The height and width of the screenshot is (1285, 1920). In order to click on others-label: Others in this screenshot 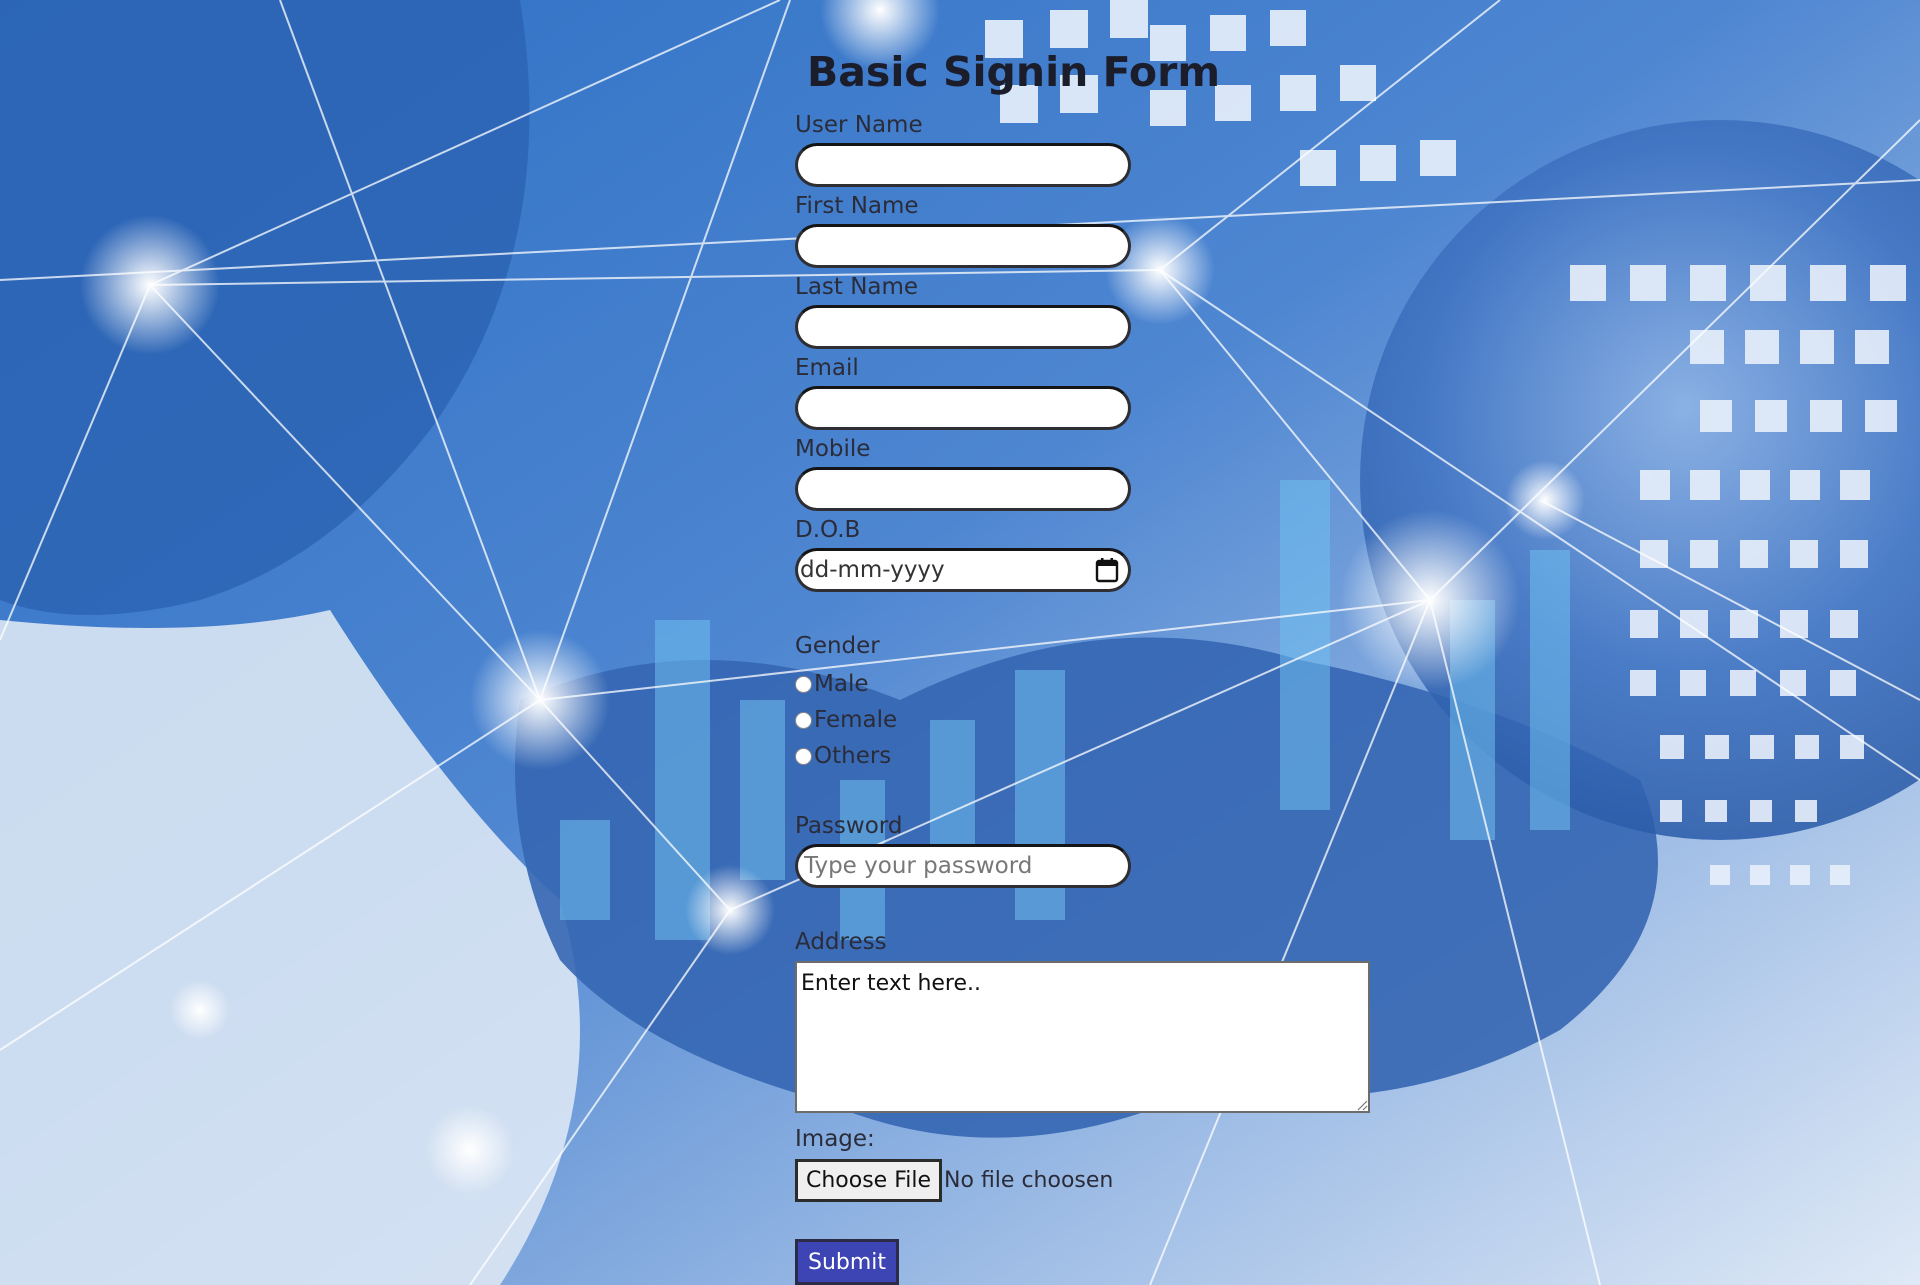, I will do `click(853, 756)`.